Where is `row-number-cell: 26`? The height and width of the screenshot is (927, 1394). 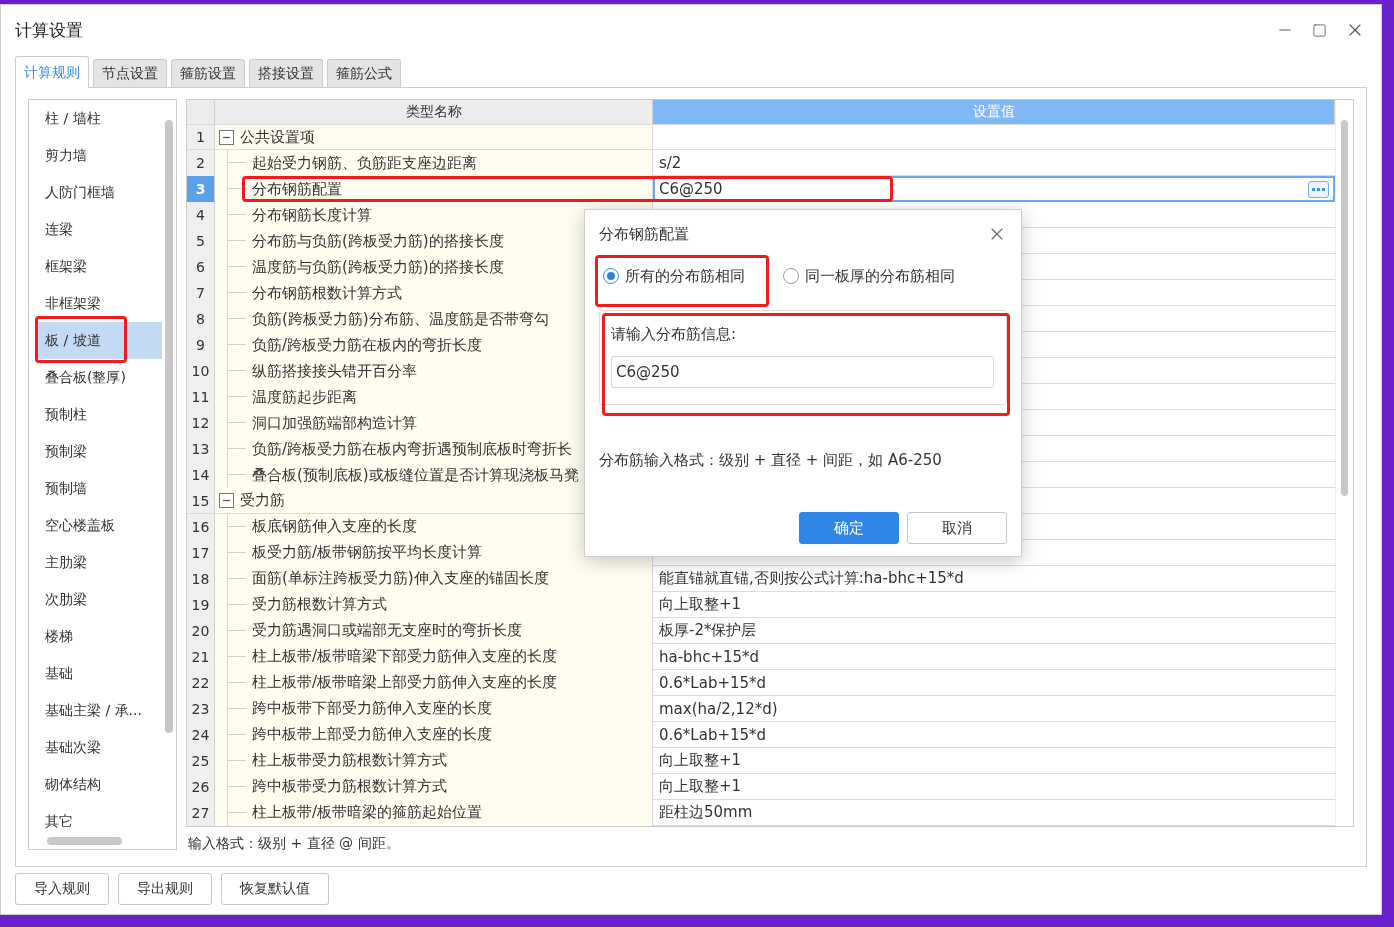
row-number-cell: 26 is located at coordinates (201, 787).